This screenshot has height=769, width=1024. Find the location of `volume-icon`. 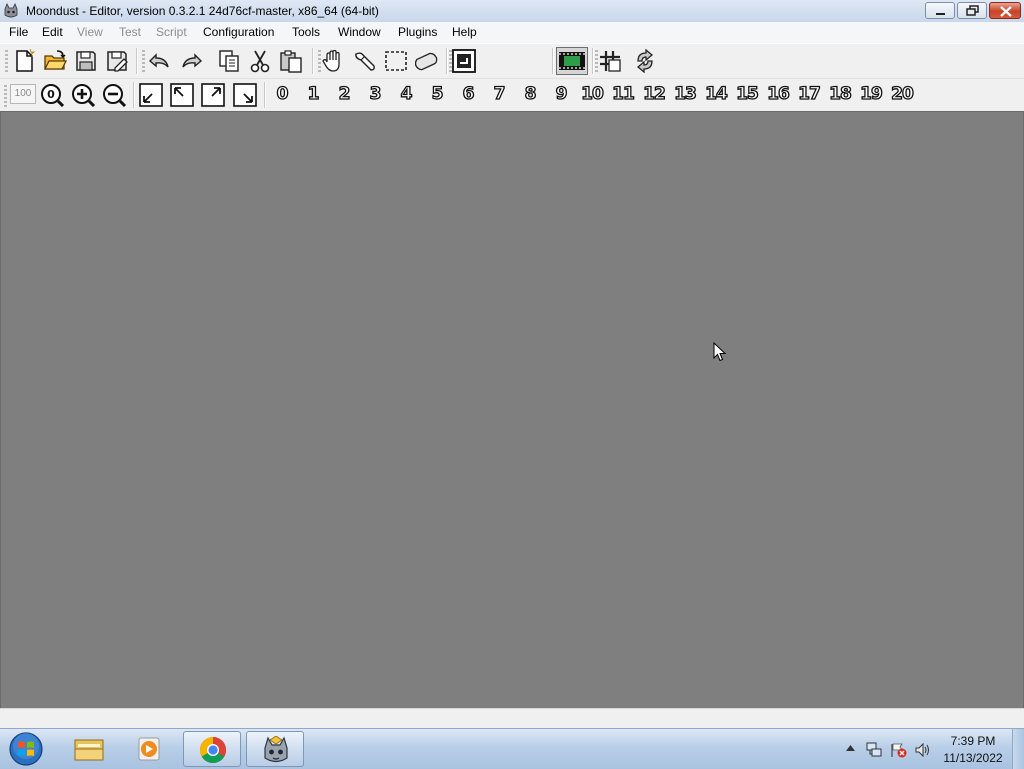

volume-icon is located at coordinates (923, 750).